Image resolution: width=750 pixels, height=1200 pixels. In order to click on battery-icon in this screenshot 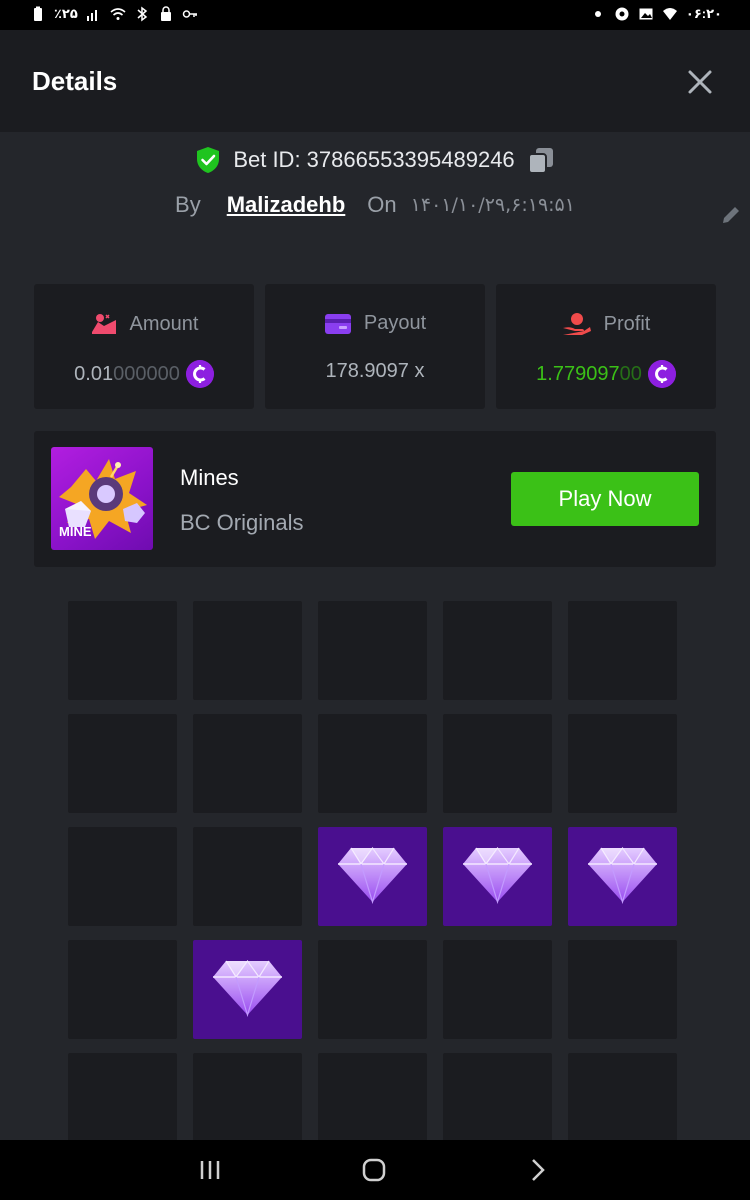, I will do `click(38, 13)`.